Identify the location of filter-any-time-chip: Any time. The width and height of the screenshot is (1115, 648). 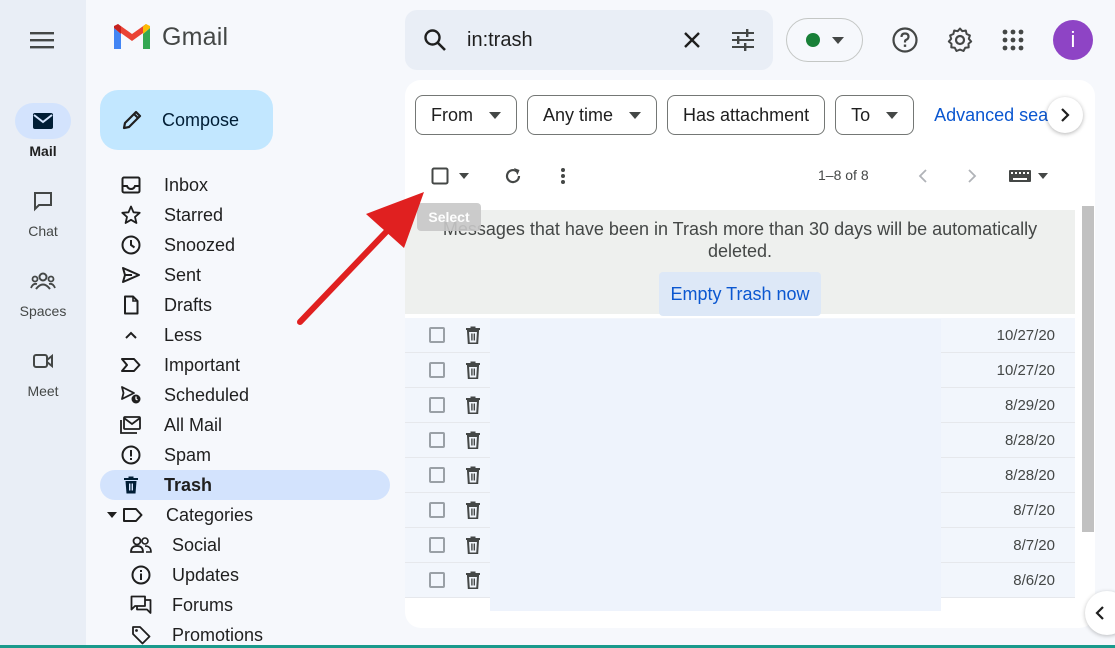
(592, 115).